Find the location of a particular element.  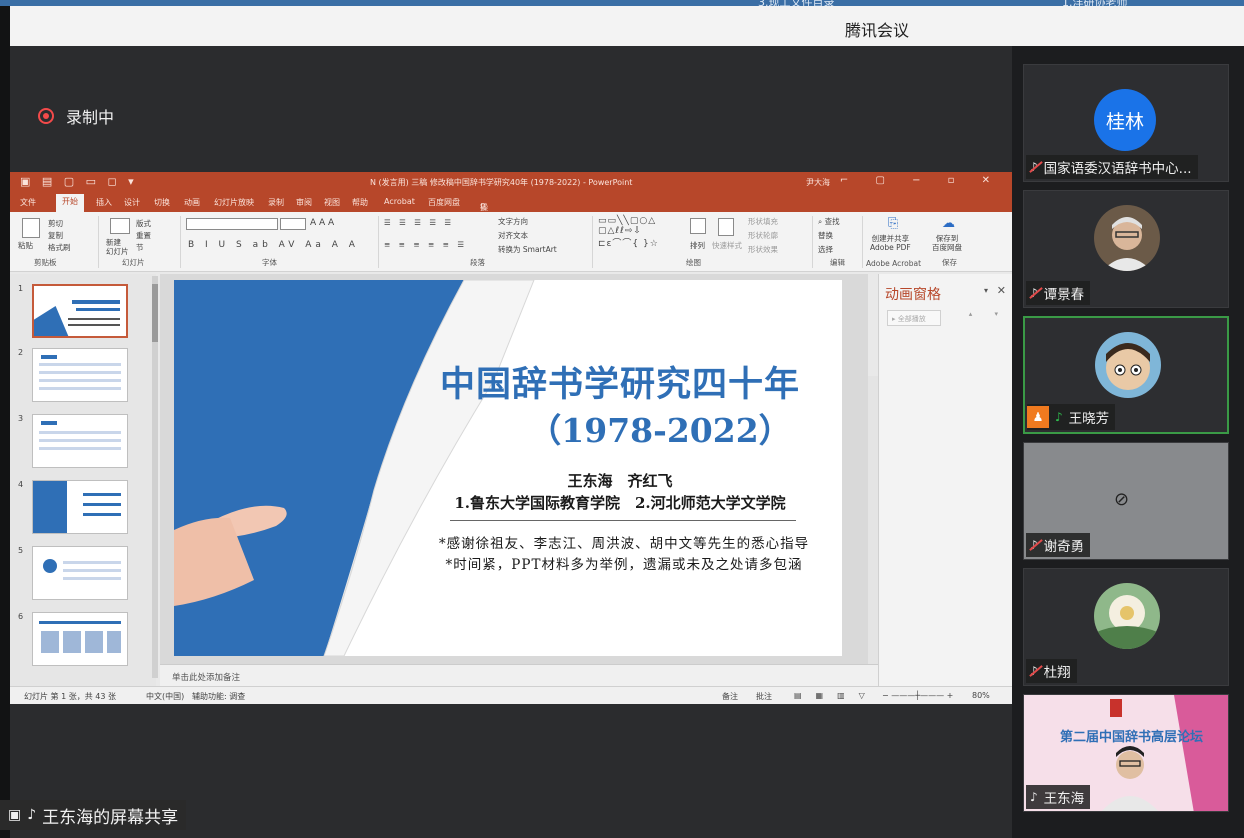

screen-share-label: ▣ ♪ 王东海的屏幕共享 is located at coordinates (93, 815).